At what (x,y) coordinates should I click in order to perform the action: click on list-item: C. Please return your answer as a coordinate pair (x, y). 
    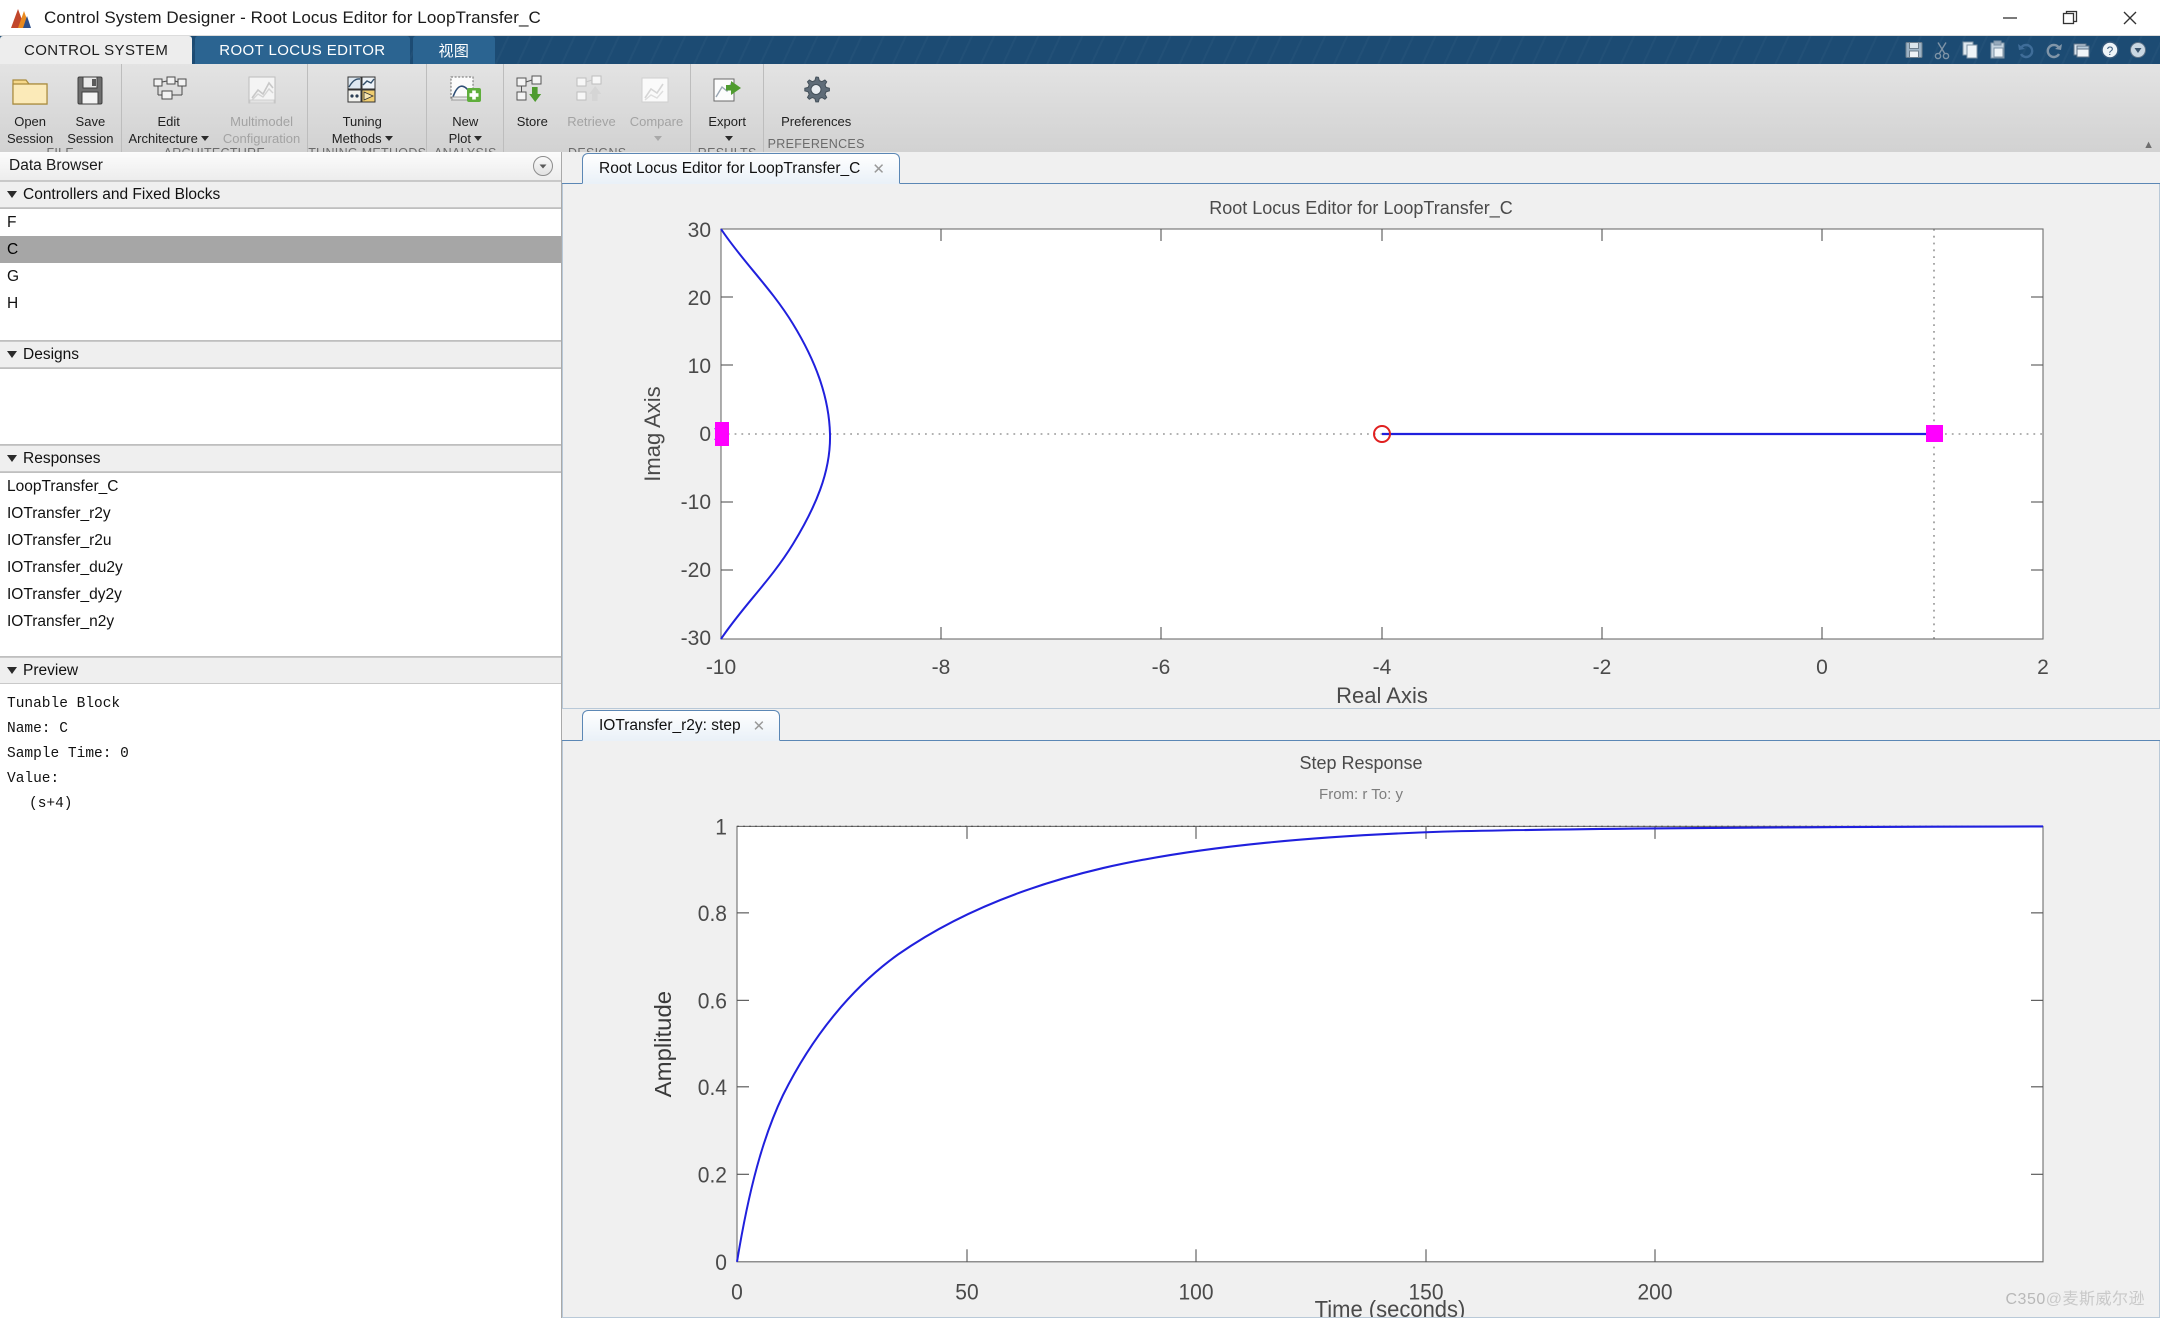
    Looking at the image, I should click on (280, 249).